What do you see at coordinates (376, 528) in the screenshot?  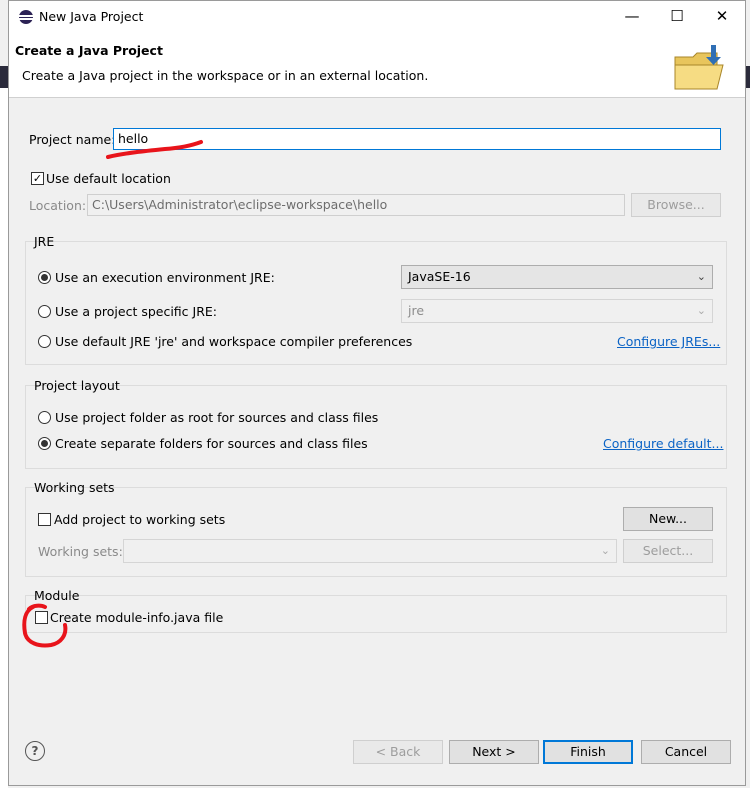 I see `working-sets-group: Working sets` at bounding box center [376, 528].